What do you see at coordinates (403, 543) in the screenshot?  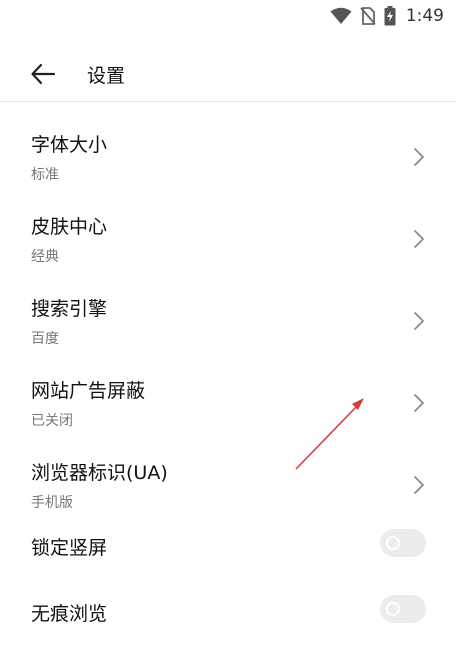 I see `lock-portrait-toggle` at bounding box center [403, 543].